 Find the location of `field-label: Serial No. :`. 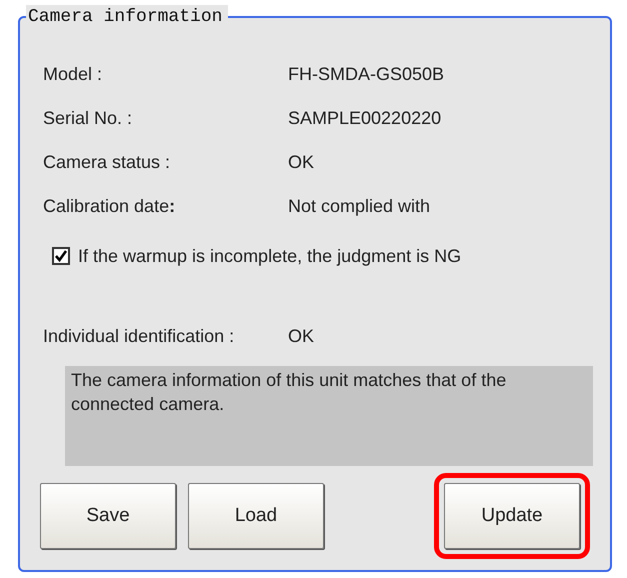

field-label: Serial No. : is located at coordinates (88, 118).